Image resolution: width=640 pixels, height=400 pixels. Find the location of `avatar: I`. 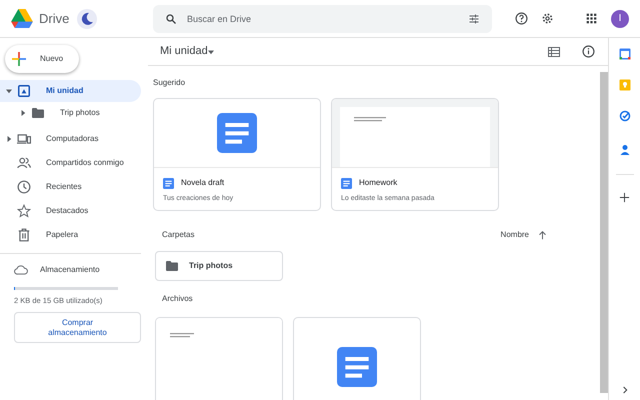

avatar: I is located at coordinates (620, 19).